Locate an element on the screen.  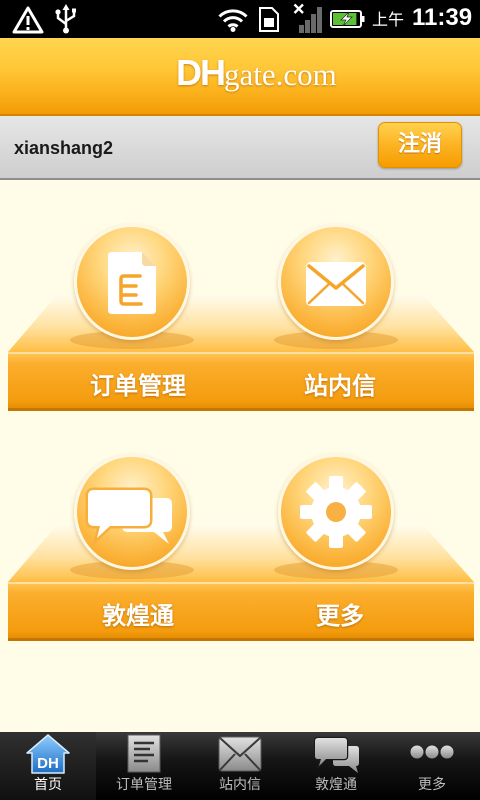
status-bar: 上午 11:39 is located at coordinates (240, 19).